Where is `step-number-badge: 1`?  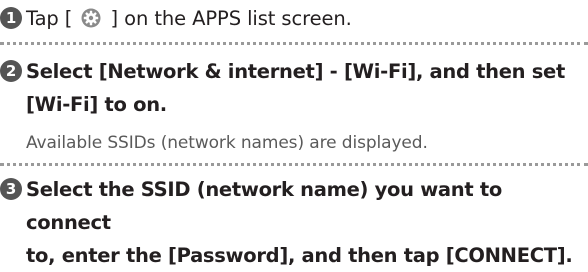 step-number-badge: 1 is located at coordinates (11, 18).